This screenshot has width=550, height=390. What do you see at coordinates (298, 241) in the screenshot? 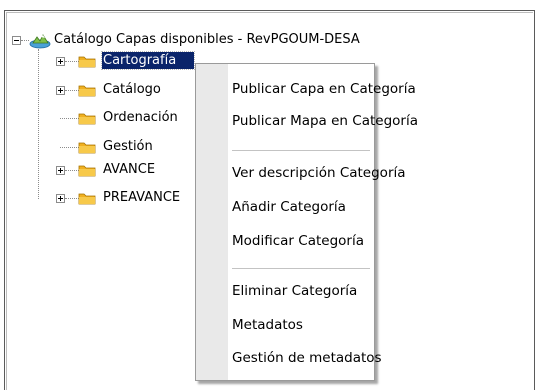
I see `menu-item-modificar-categoria: Modificar Categoría` at bounding box center [298, 241].